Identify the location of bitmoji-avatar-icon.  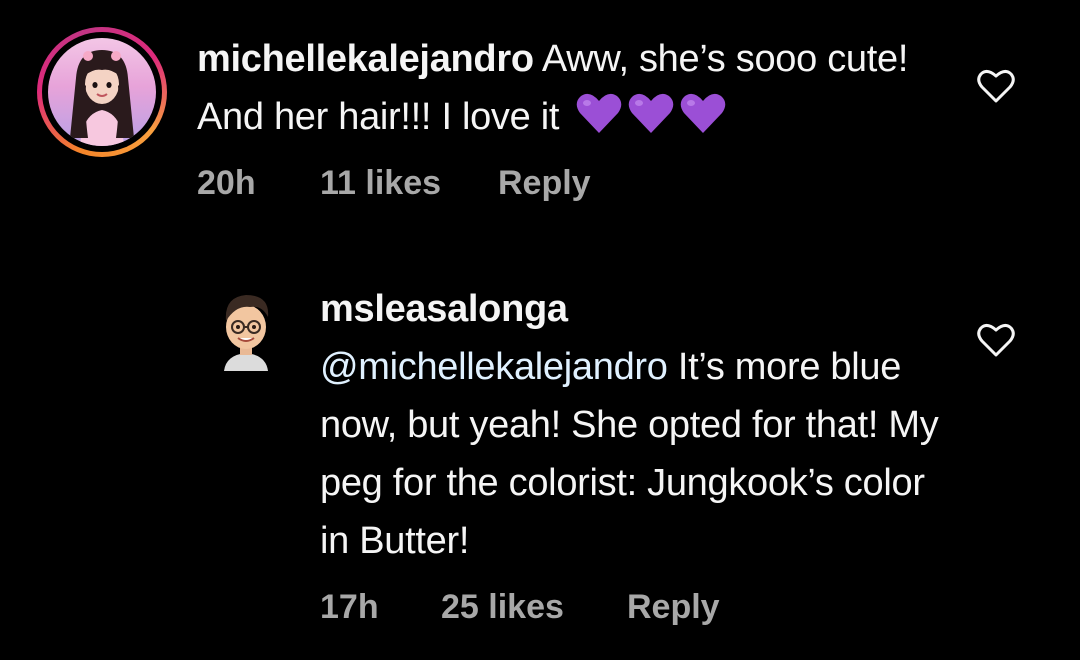
(246, 333).